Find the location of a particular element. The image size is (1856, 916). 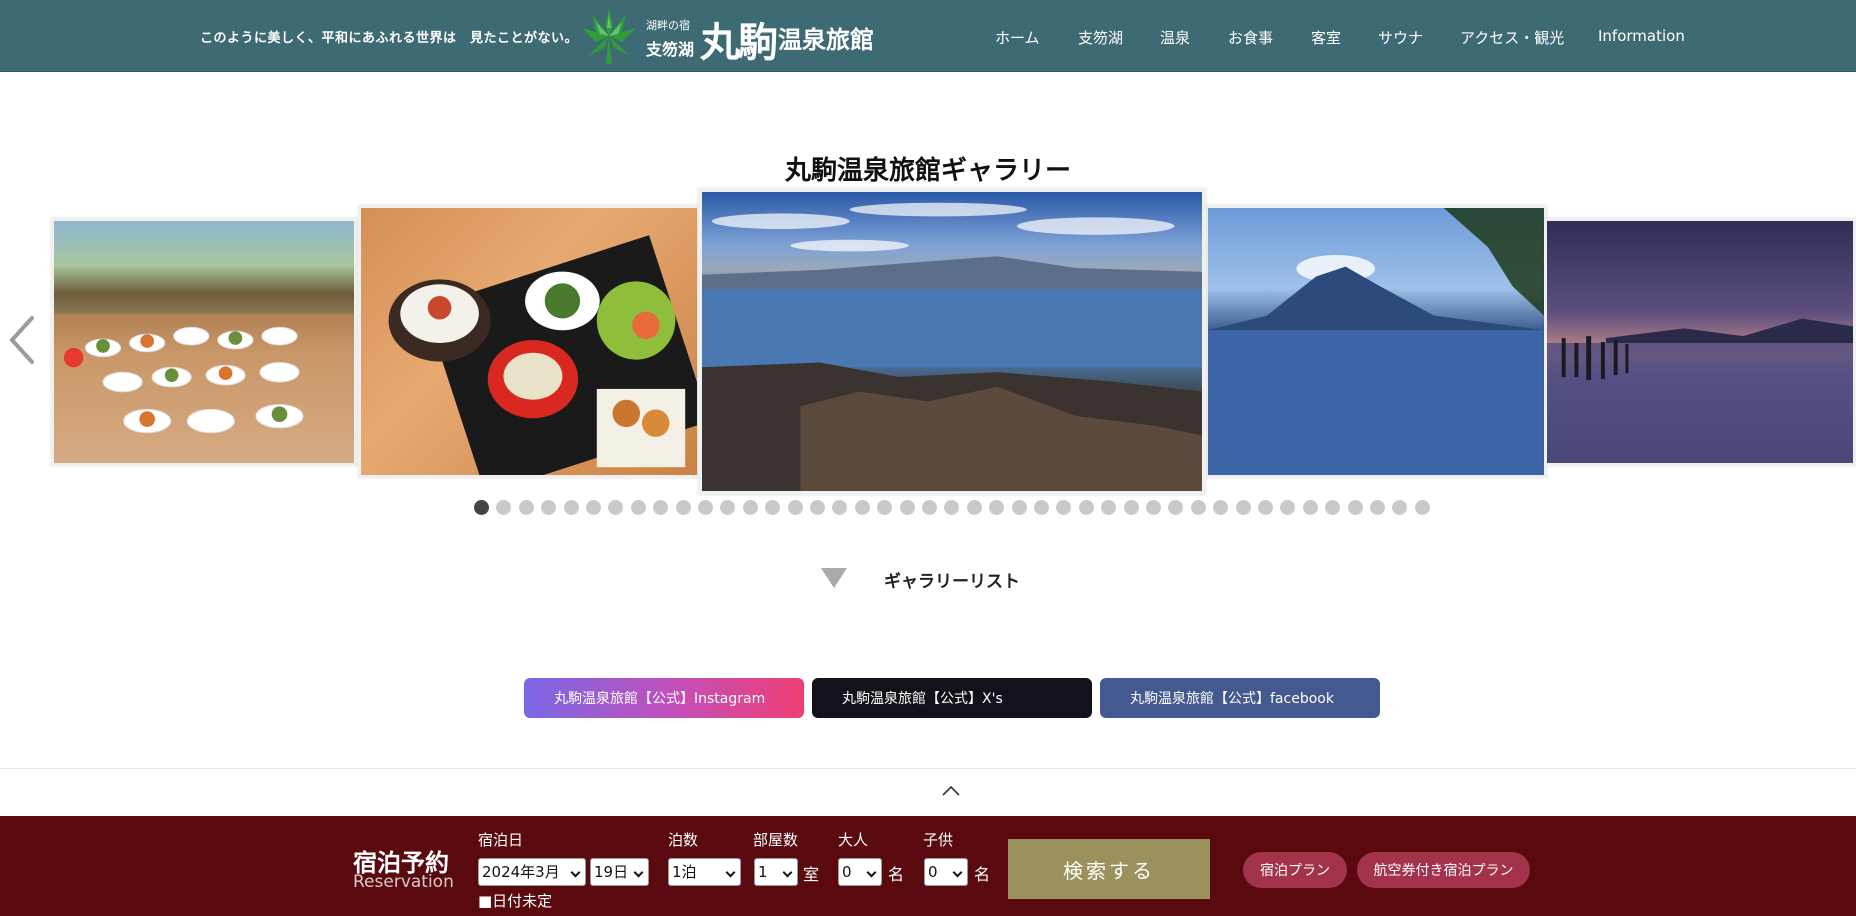

children-select: 0 is located at coordinates (946, 872).